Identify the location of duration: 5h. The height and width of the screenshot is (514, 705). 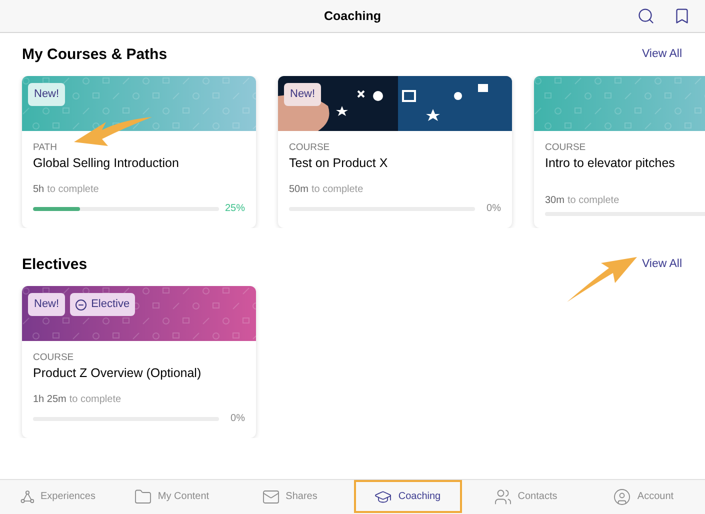
(38, 190).